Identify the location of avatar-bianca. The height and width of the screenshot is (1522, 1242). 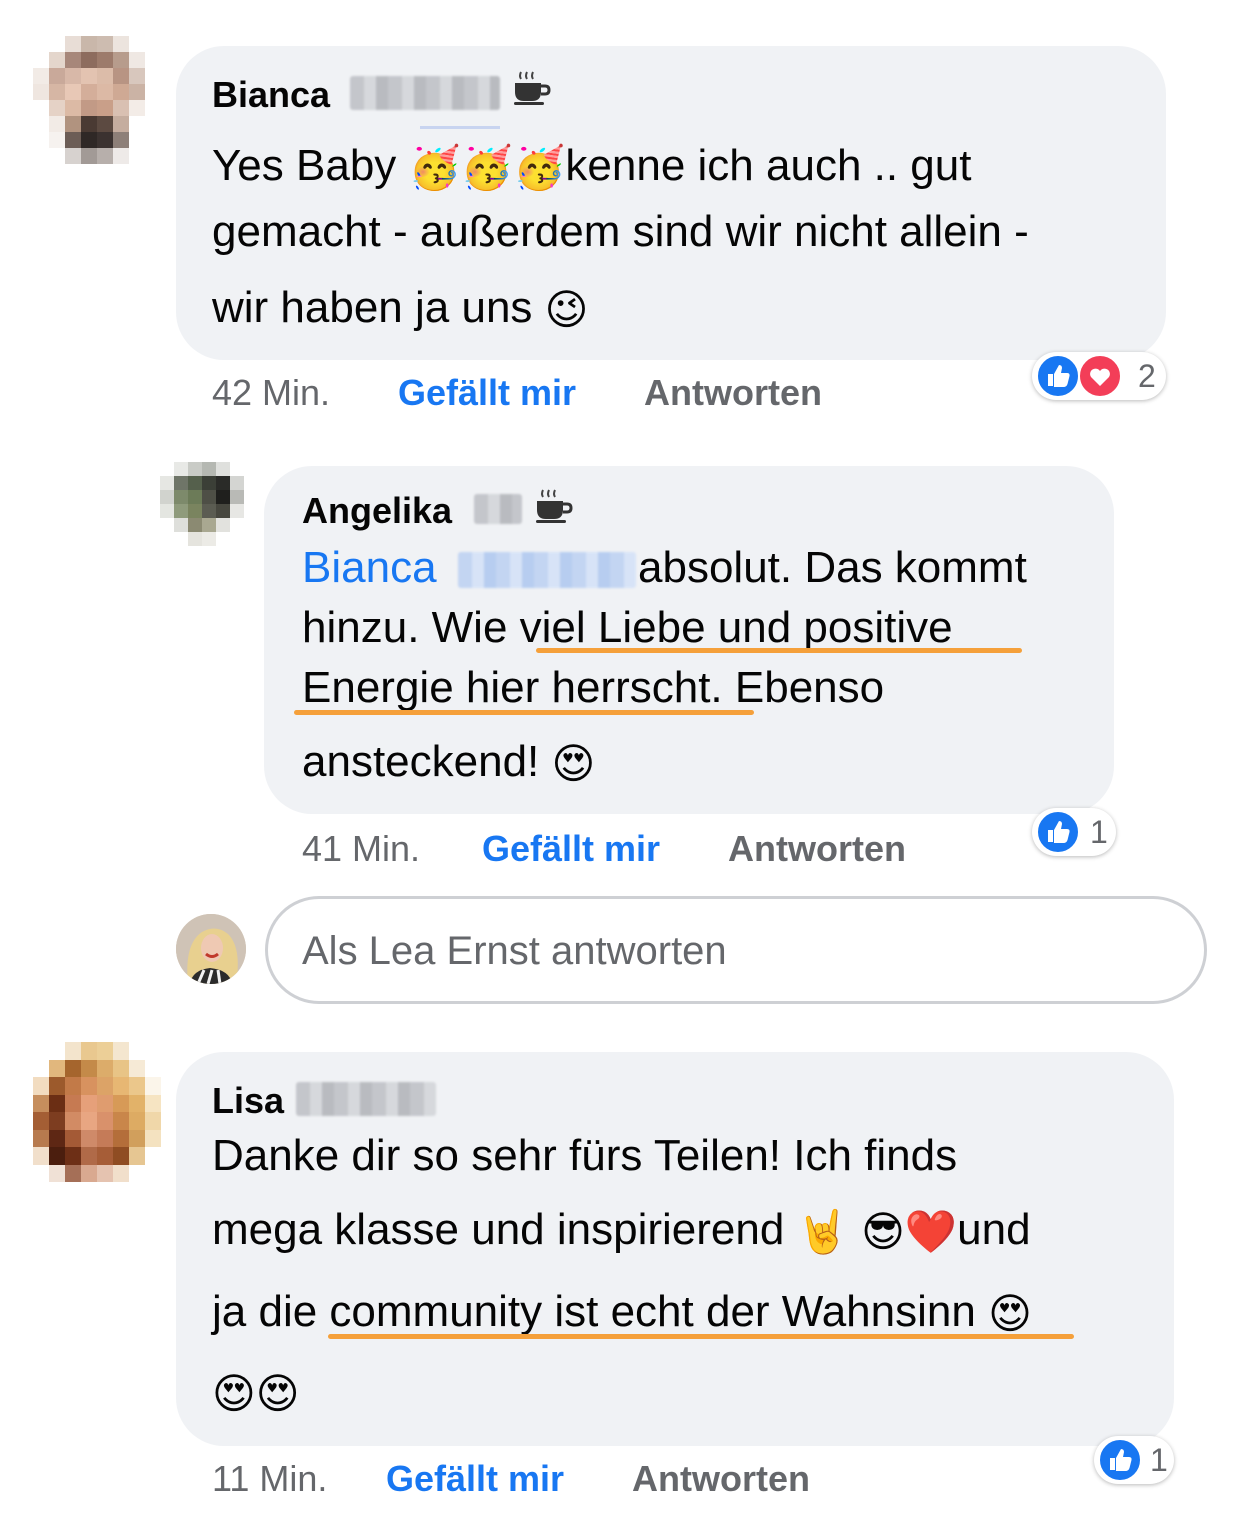
(97, 100).